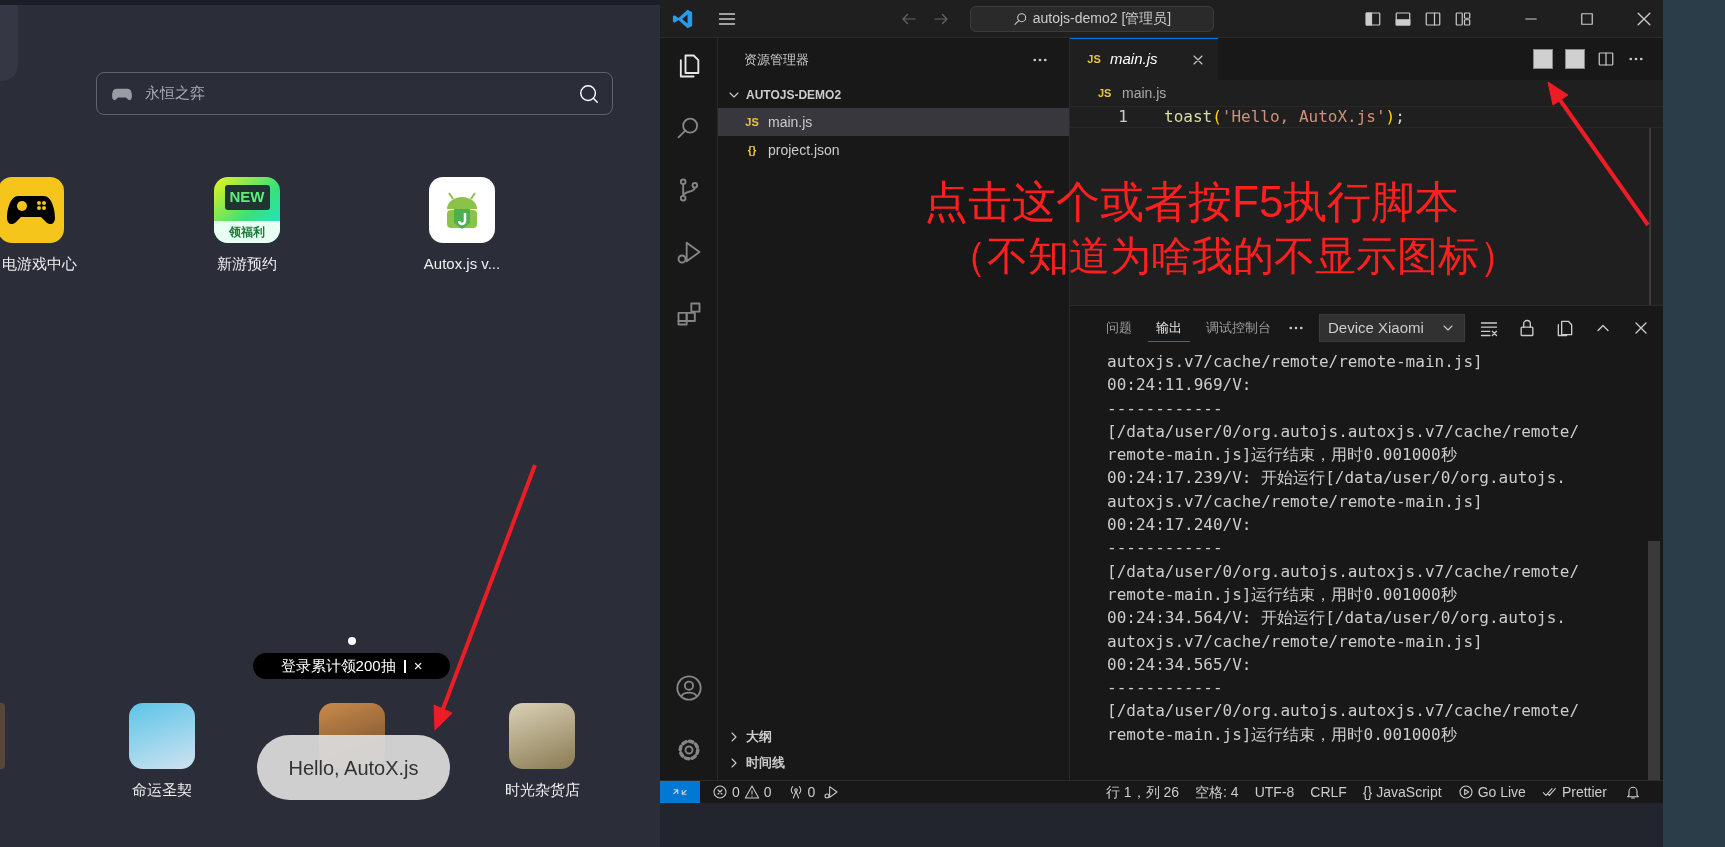  What do you see at coordinates (776, 60) in the screenshot?
I see `sidebar-title: 资源管理器` at bounding box center [776, 60].